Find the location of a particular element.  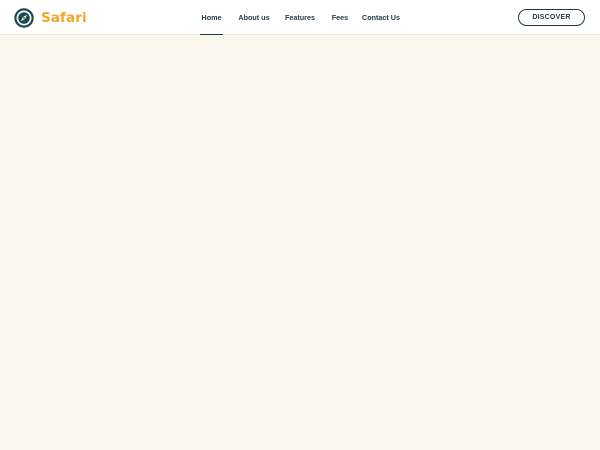

discover-button: DISCOVER is located at coordinates (551, 17).